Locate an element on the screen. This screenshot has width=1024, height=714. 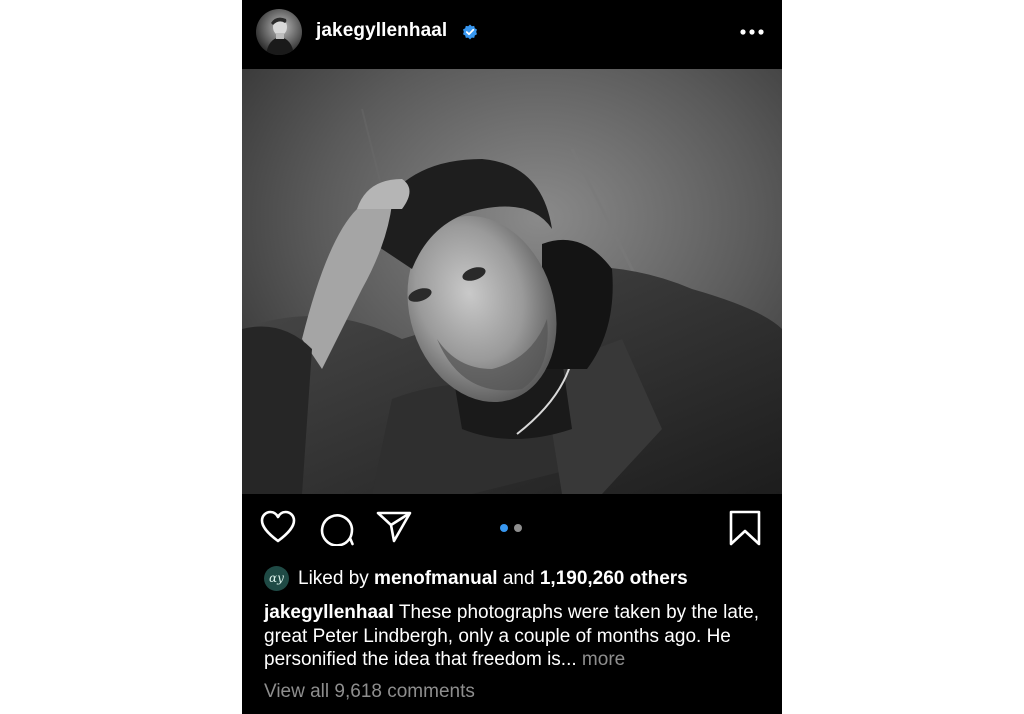
post-header: jakegyllenhaal is located at coordinates (512, 34).